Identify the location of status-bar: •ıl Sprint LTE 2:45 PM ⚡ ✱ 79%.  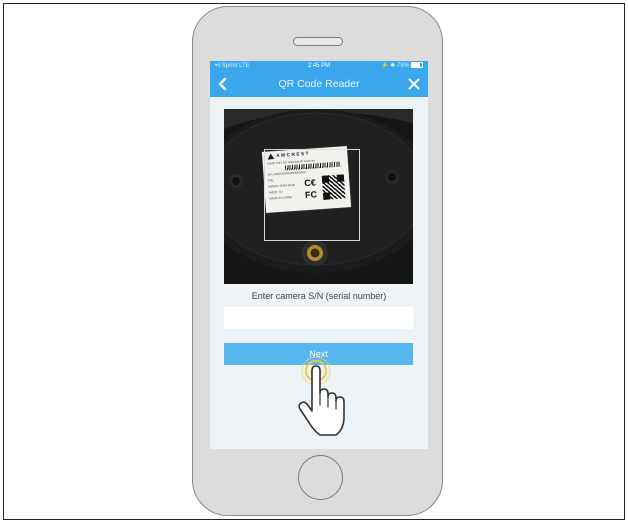
(319, 66).